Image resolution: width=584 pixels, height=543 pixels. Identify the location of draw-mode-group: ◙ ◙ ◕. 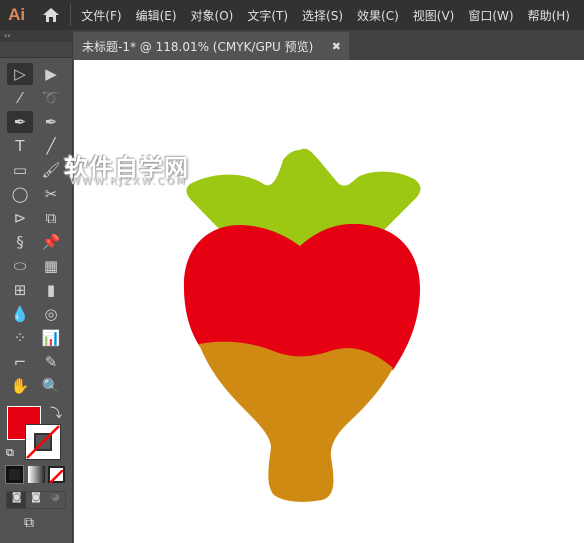
(36, 500).